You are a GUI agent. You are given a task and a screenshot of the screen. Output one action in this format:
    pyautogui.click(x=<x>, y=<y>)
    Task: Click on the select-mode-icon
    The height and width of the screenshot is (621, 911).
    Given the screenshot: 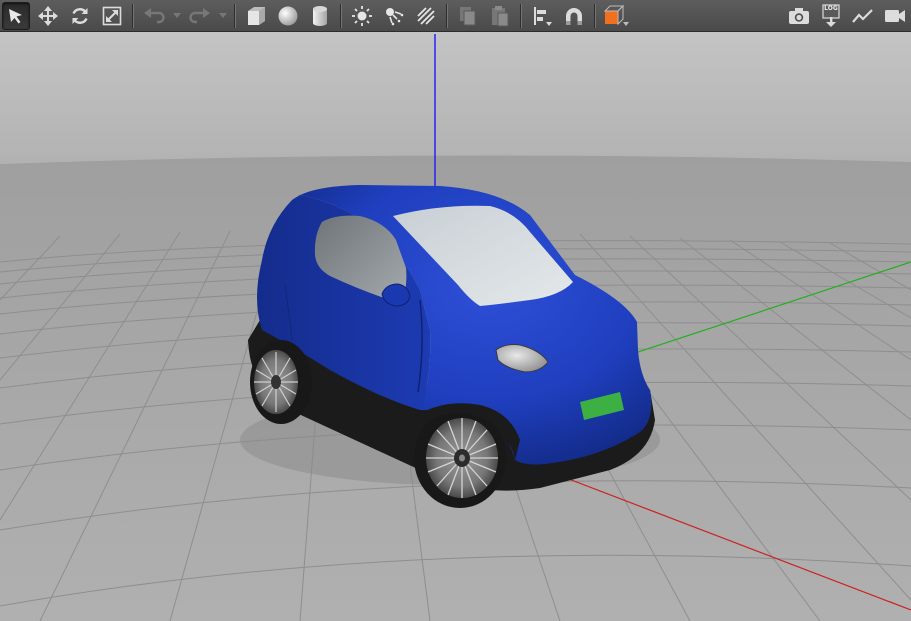 What is the action you would take?
    pyautogui.click(x=15, y=15)
    